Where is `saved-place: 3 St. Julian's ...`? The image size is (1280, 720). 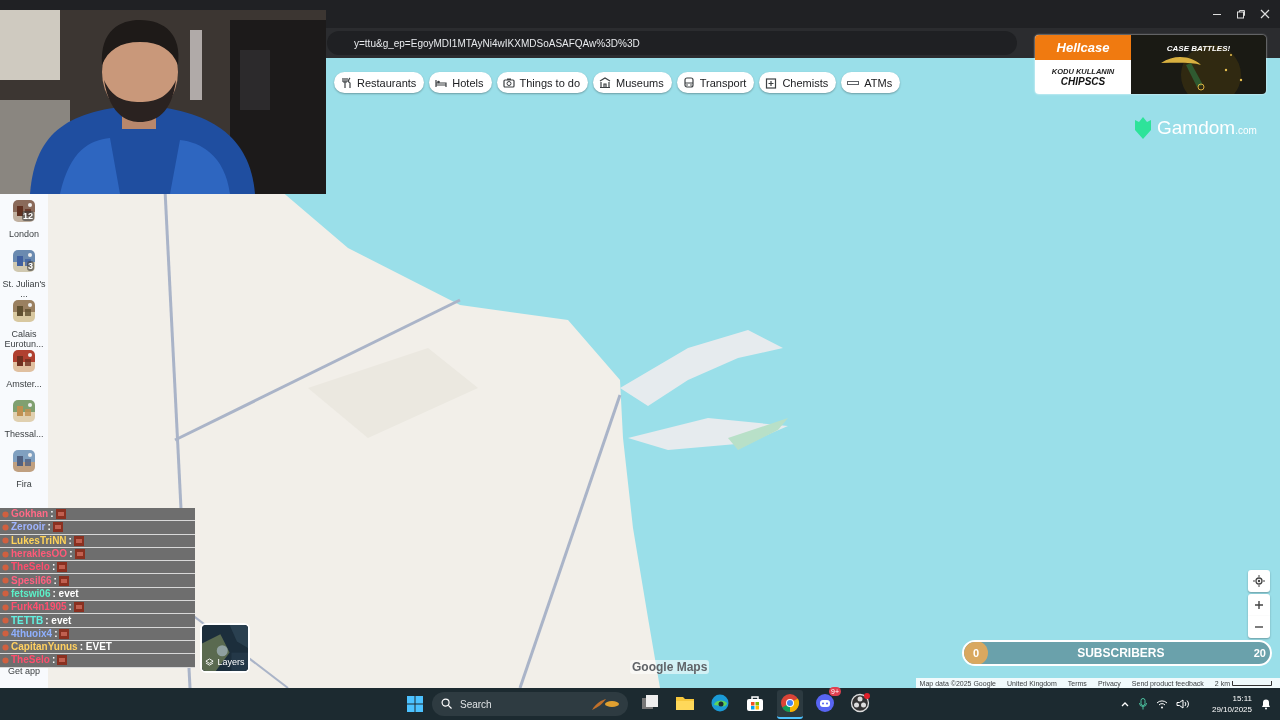
saved-place: 3 St. Julian's ... is located at coordinates (24, 275).